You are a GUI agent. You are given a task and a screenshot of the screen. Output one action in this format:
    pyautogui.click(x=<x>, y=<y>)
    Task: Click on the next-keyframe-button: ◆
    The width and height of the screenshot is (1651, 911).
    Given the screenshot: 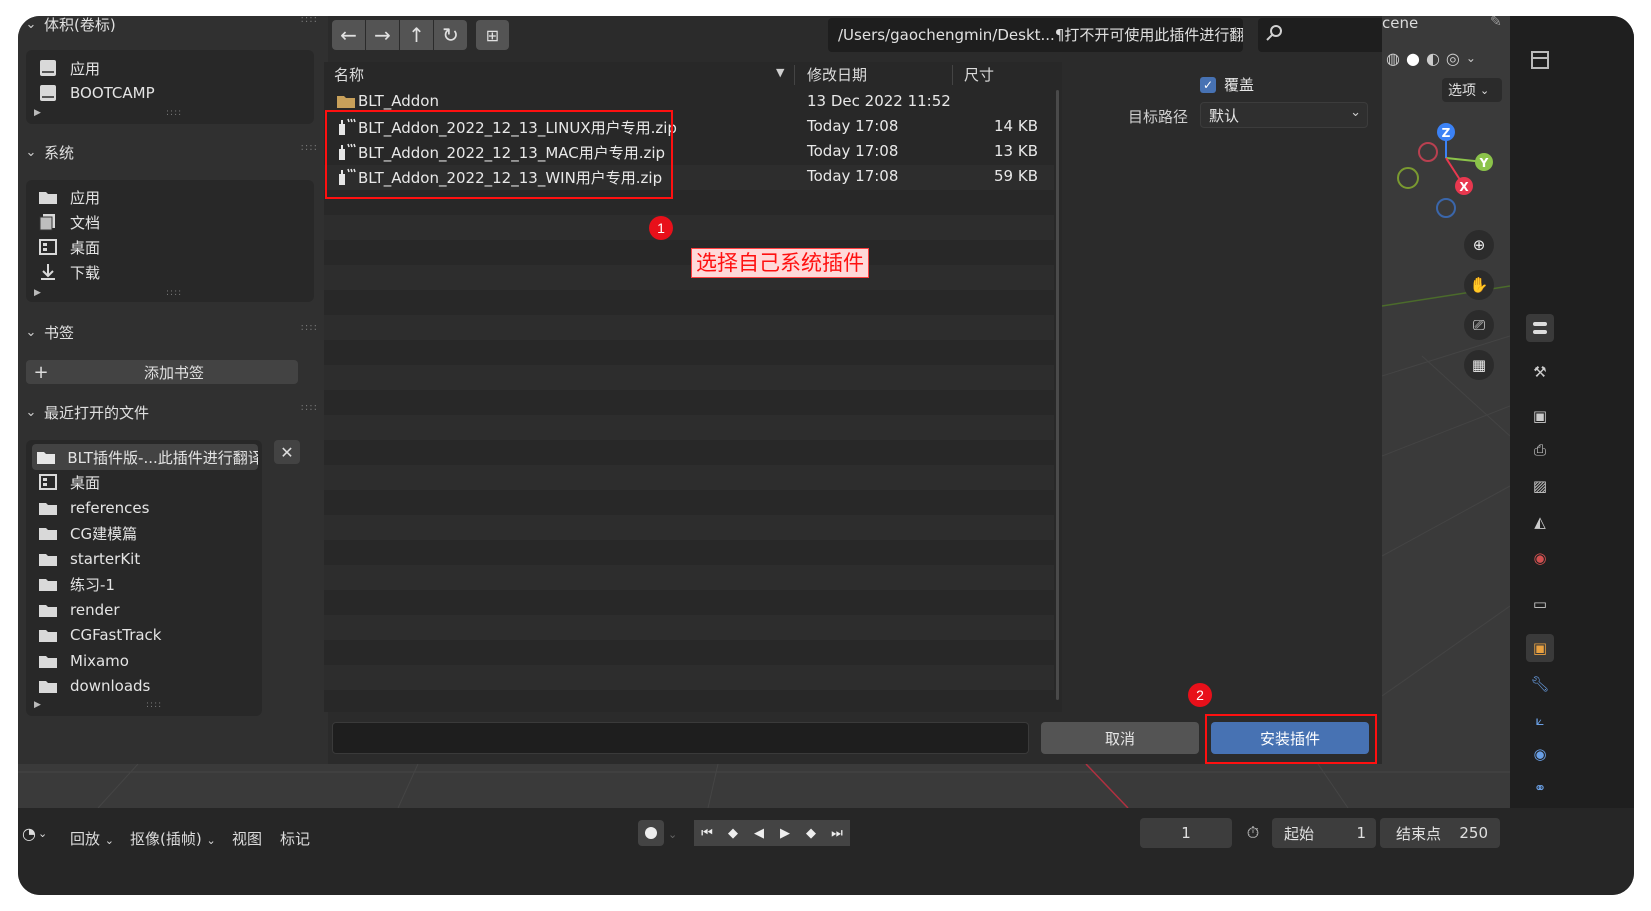 What is the action you would take?
    pyautogui.click(x=811, y=833)
    